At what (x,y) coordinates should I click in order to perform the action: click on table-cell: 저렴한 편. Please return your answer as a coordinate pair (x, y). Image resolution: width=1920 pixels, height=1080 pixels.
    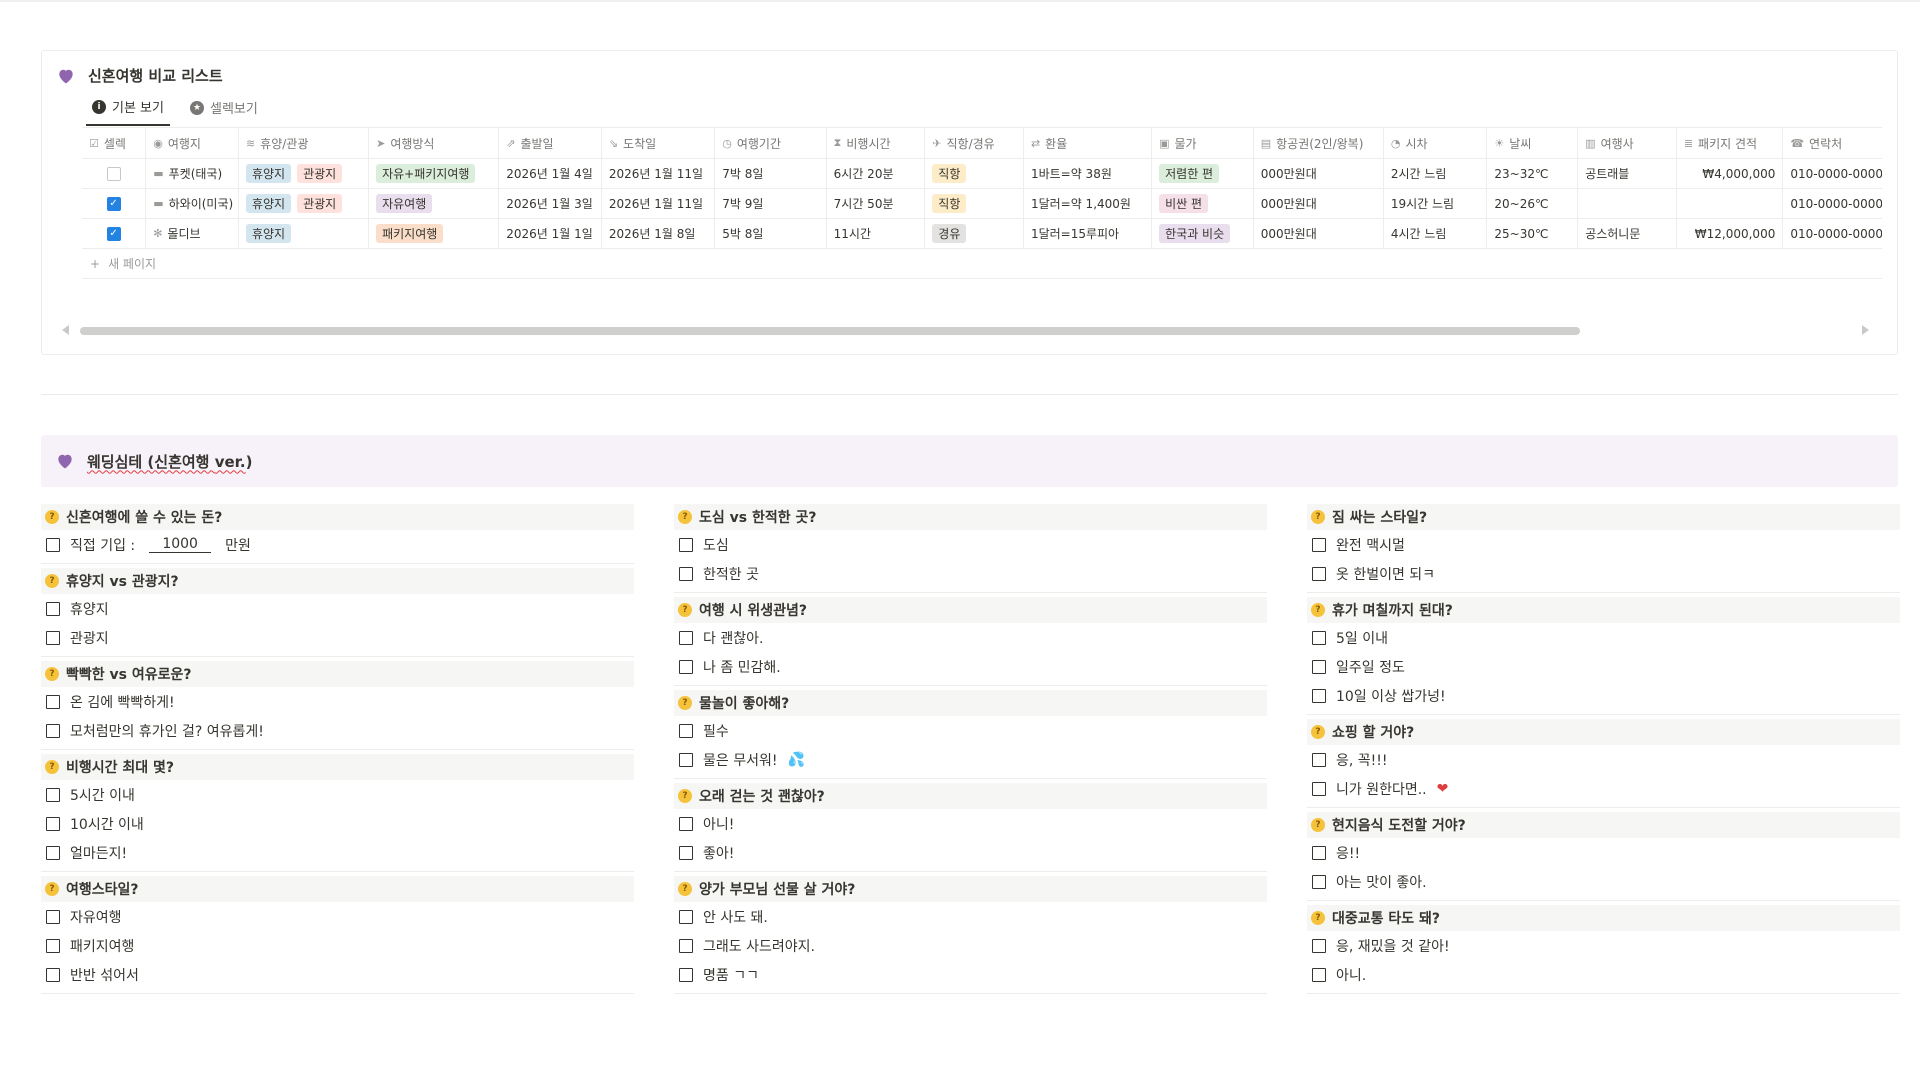
    Looking at the image, I should click on (1203, 173).